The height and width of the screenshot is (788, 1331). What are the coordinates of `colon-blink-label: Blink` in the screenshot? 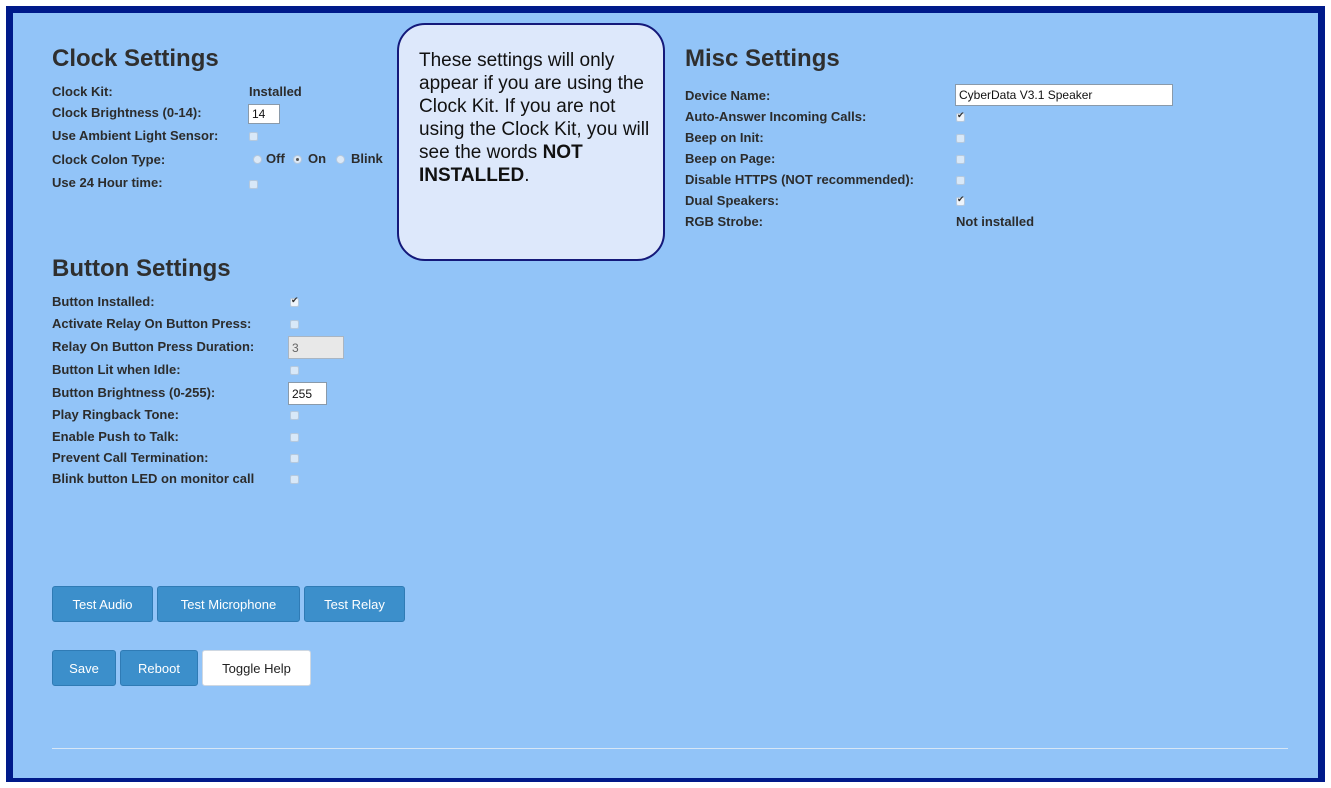 It's located at (367, 158).